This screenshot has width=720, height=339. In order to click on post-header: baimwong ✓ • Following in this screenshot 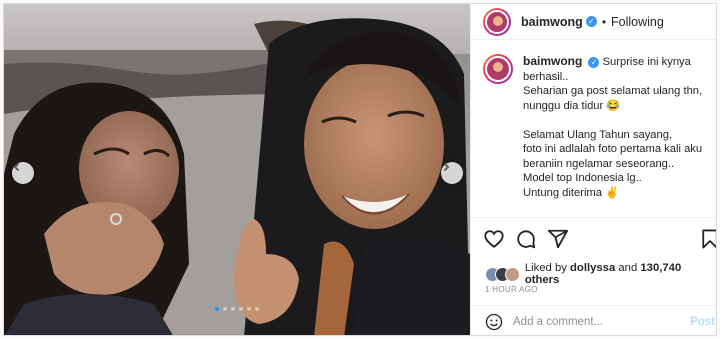, I will do `click(593, 22)`.